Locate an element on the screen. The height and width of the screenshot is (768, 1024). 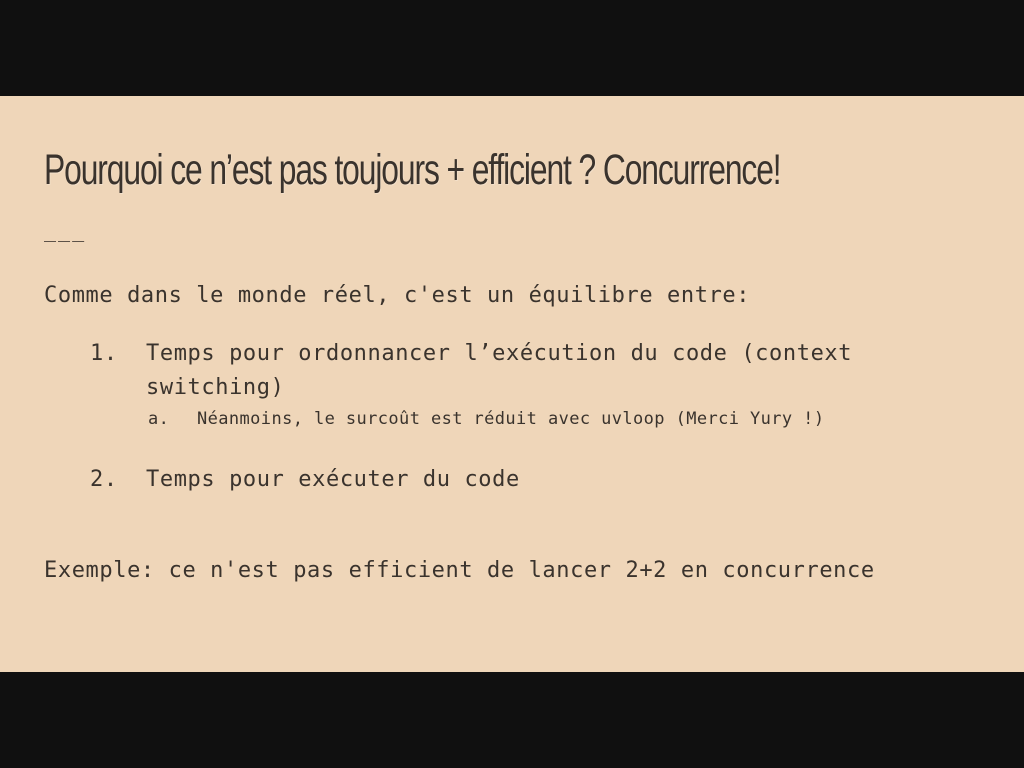
list-text-1-line2: switching) is located at coordinates (215, 387).